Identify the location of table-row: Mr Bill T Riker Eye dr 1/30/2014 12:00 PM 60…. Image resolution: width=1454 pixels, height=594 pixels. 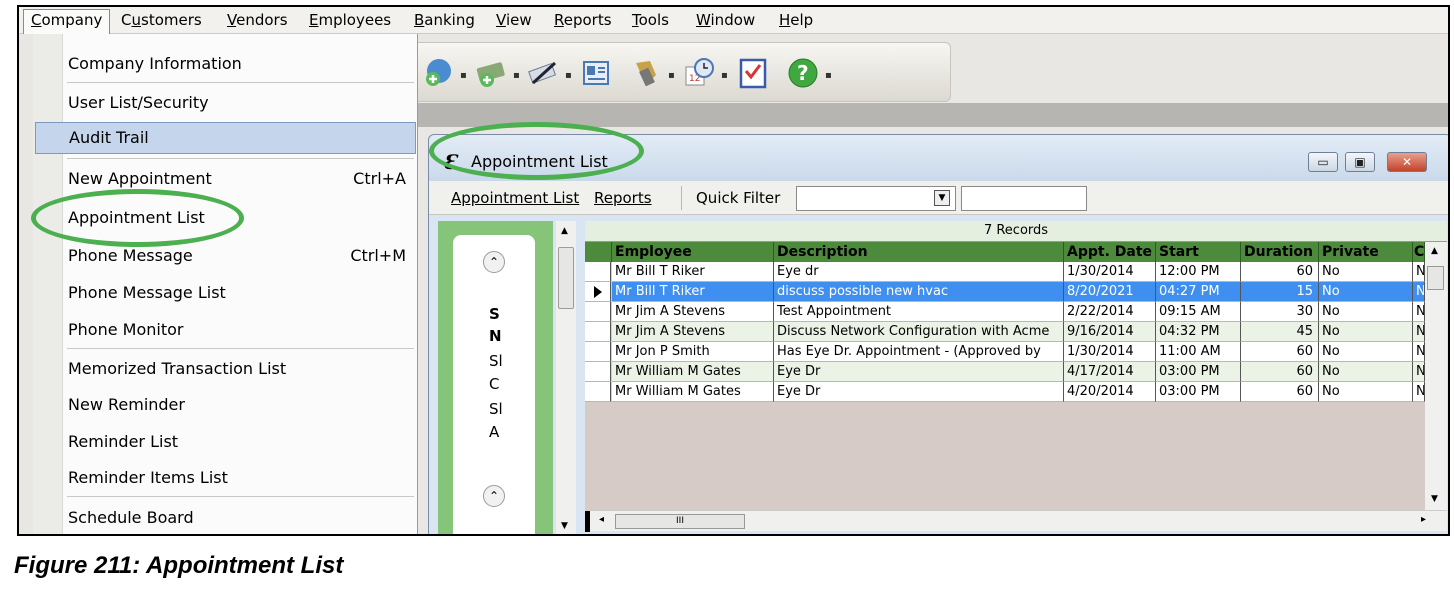
(1005, 272).